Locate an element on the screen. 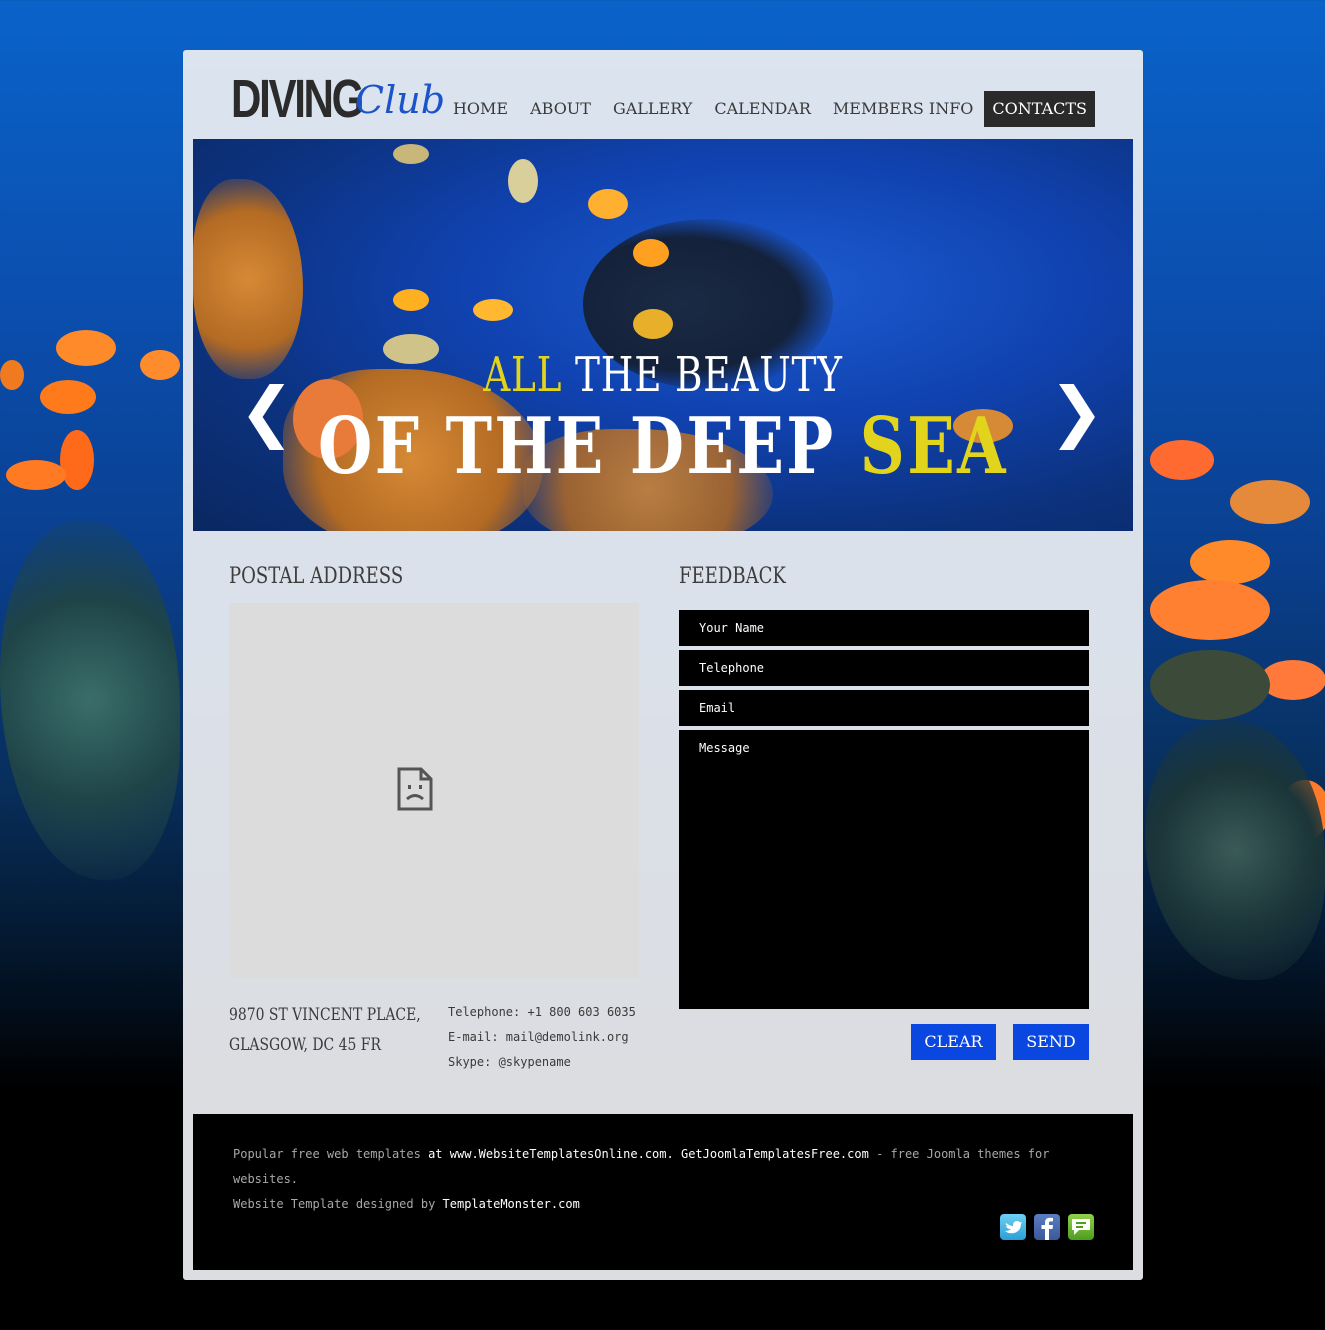 This screenshot has height=1330, width=1325. slide-heading-line2: OF THE DEEP SEA is located at coordinates (663, 446).